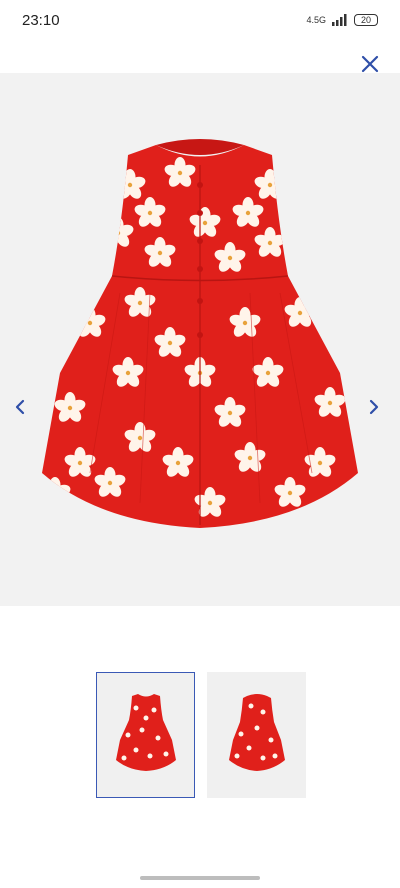 This screenshot has width=400, height=888. I want to click on chevron-right-icon, so click(374, 407).